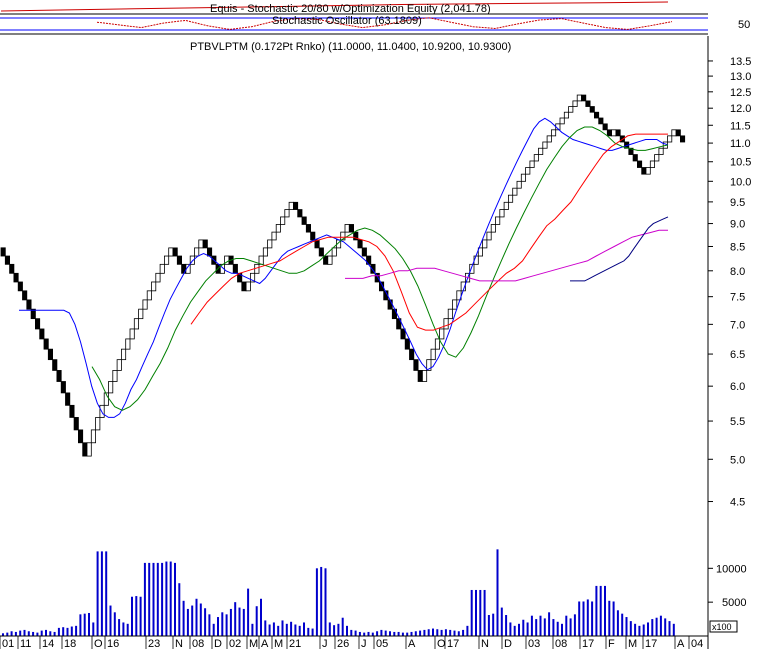  I want to click on date-tick-label: 01, so click(8, 643).